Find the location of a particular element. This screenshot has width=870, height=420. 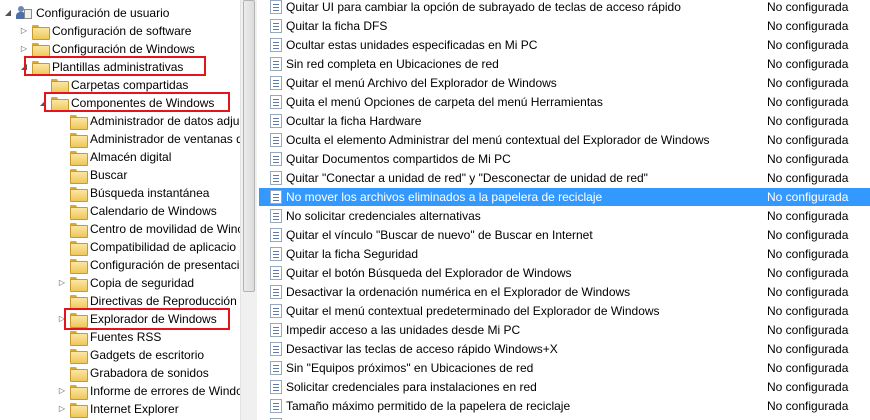

setting-name: Quitar la ficha DFS is located at coordinates (337, 26).